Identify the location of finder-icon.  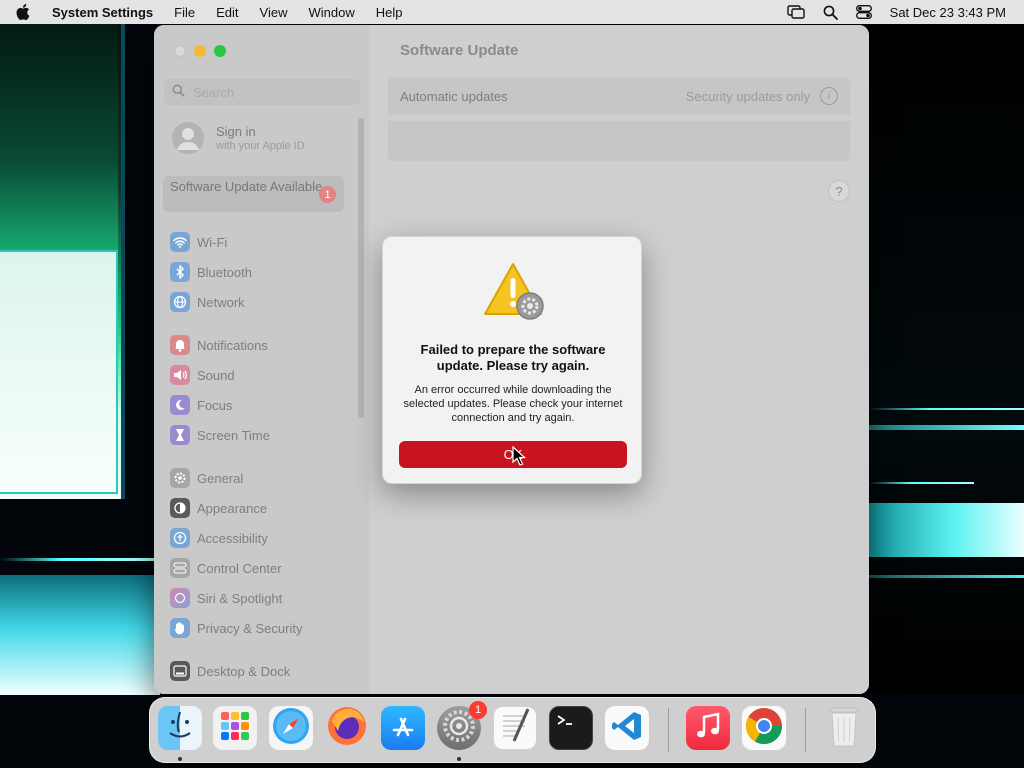
(180, 728).